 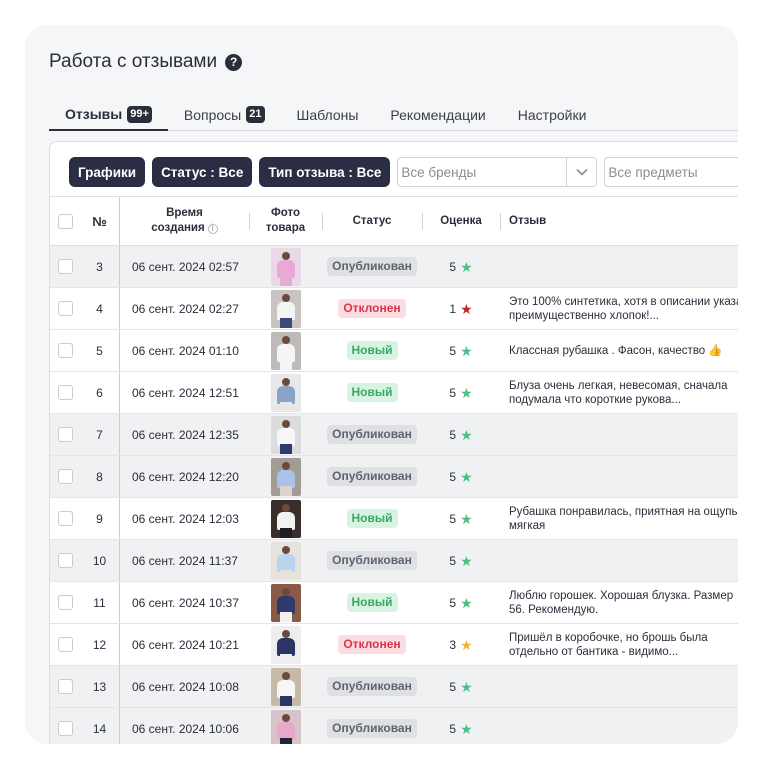 I want to click on title-row: Работа с отзывами ?, so click(x=146, y=62).